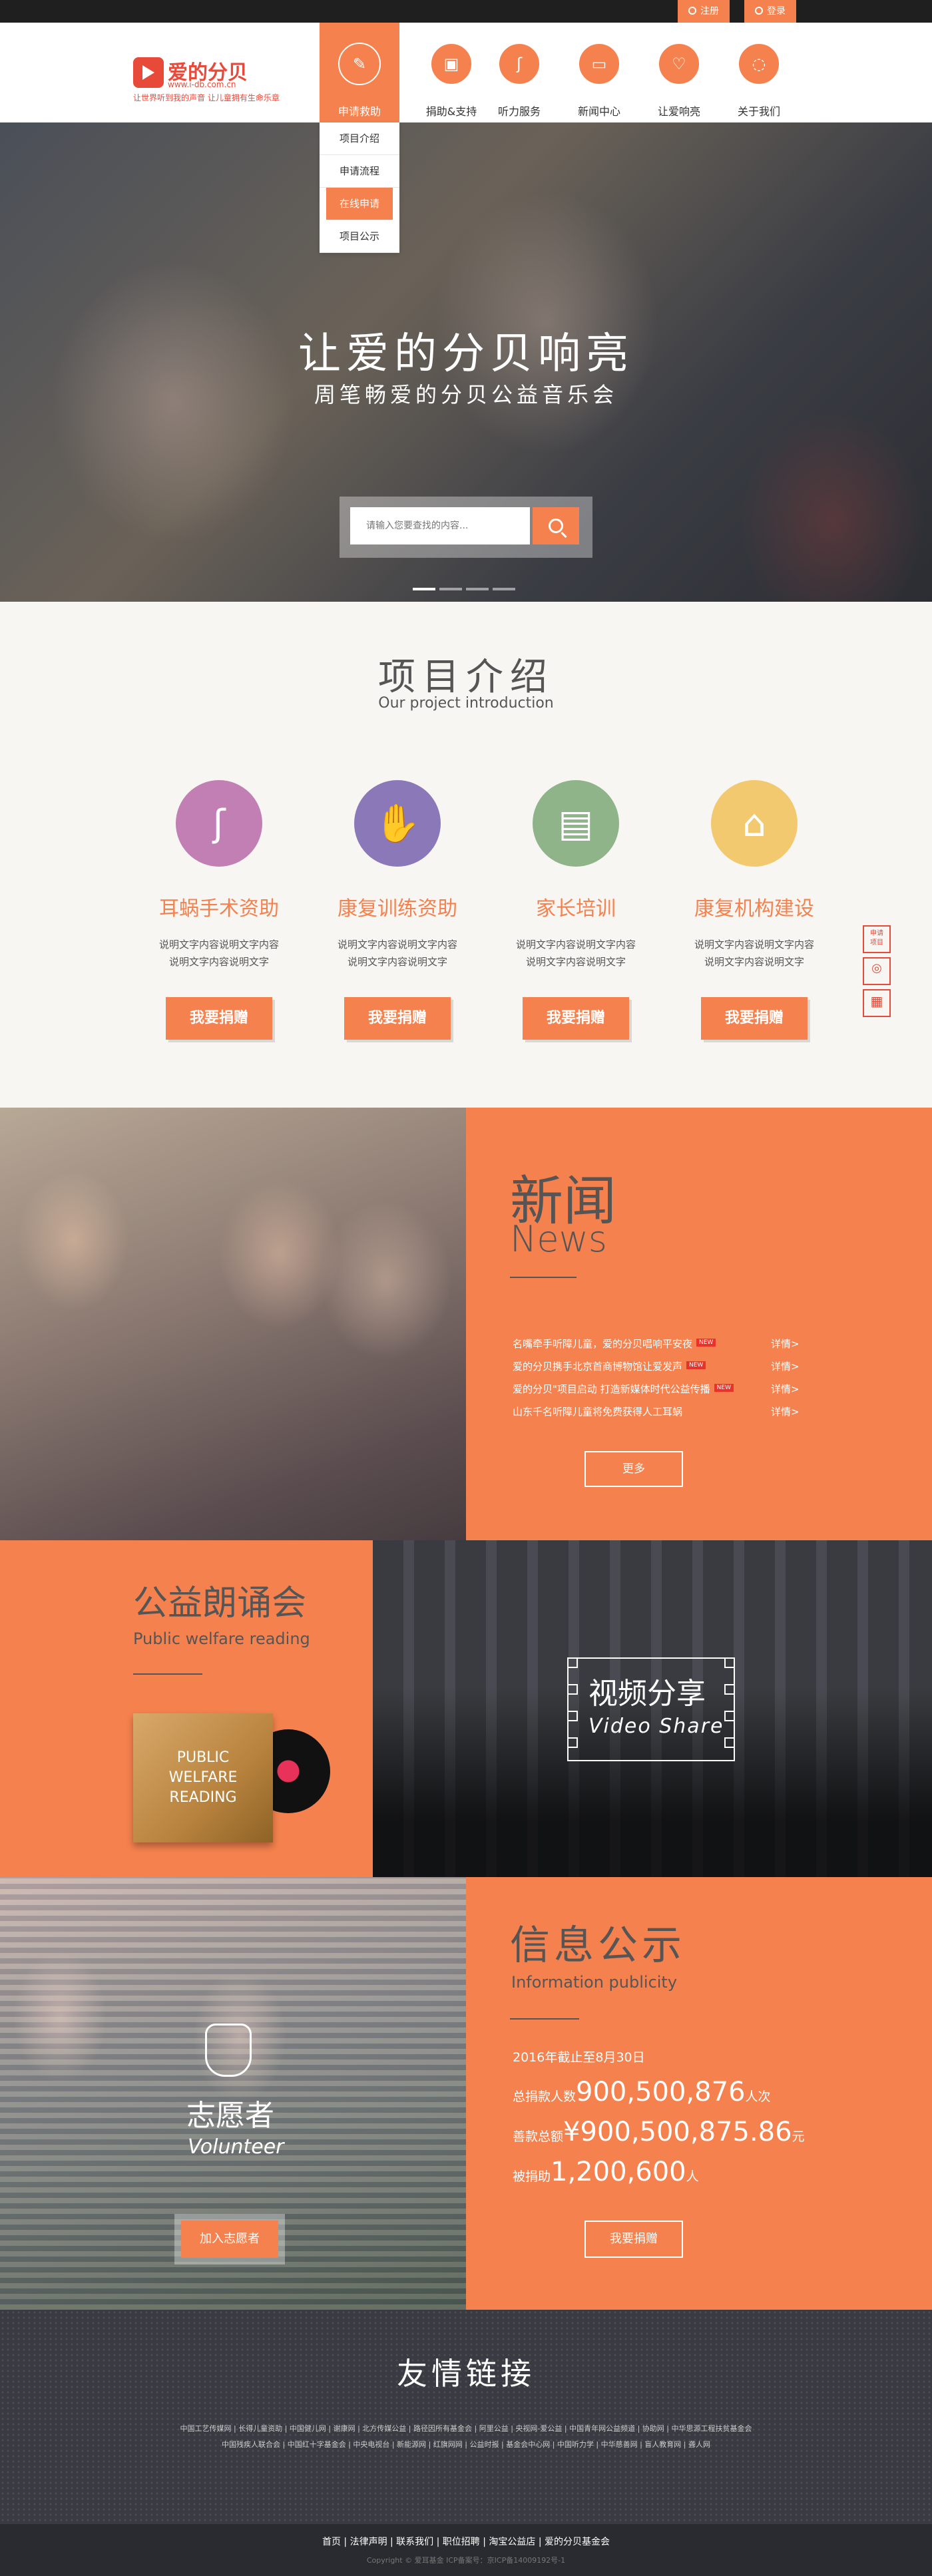  I want to click on search-input, so click(440, 525).